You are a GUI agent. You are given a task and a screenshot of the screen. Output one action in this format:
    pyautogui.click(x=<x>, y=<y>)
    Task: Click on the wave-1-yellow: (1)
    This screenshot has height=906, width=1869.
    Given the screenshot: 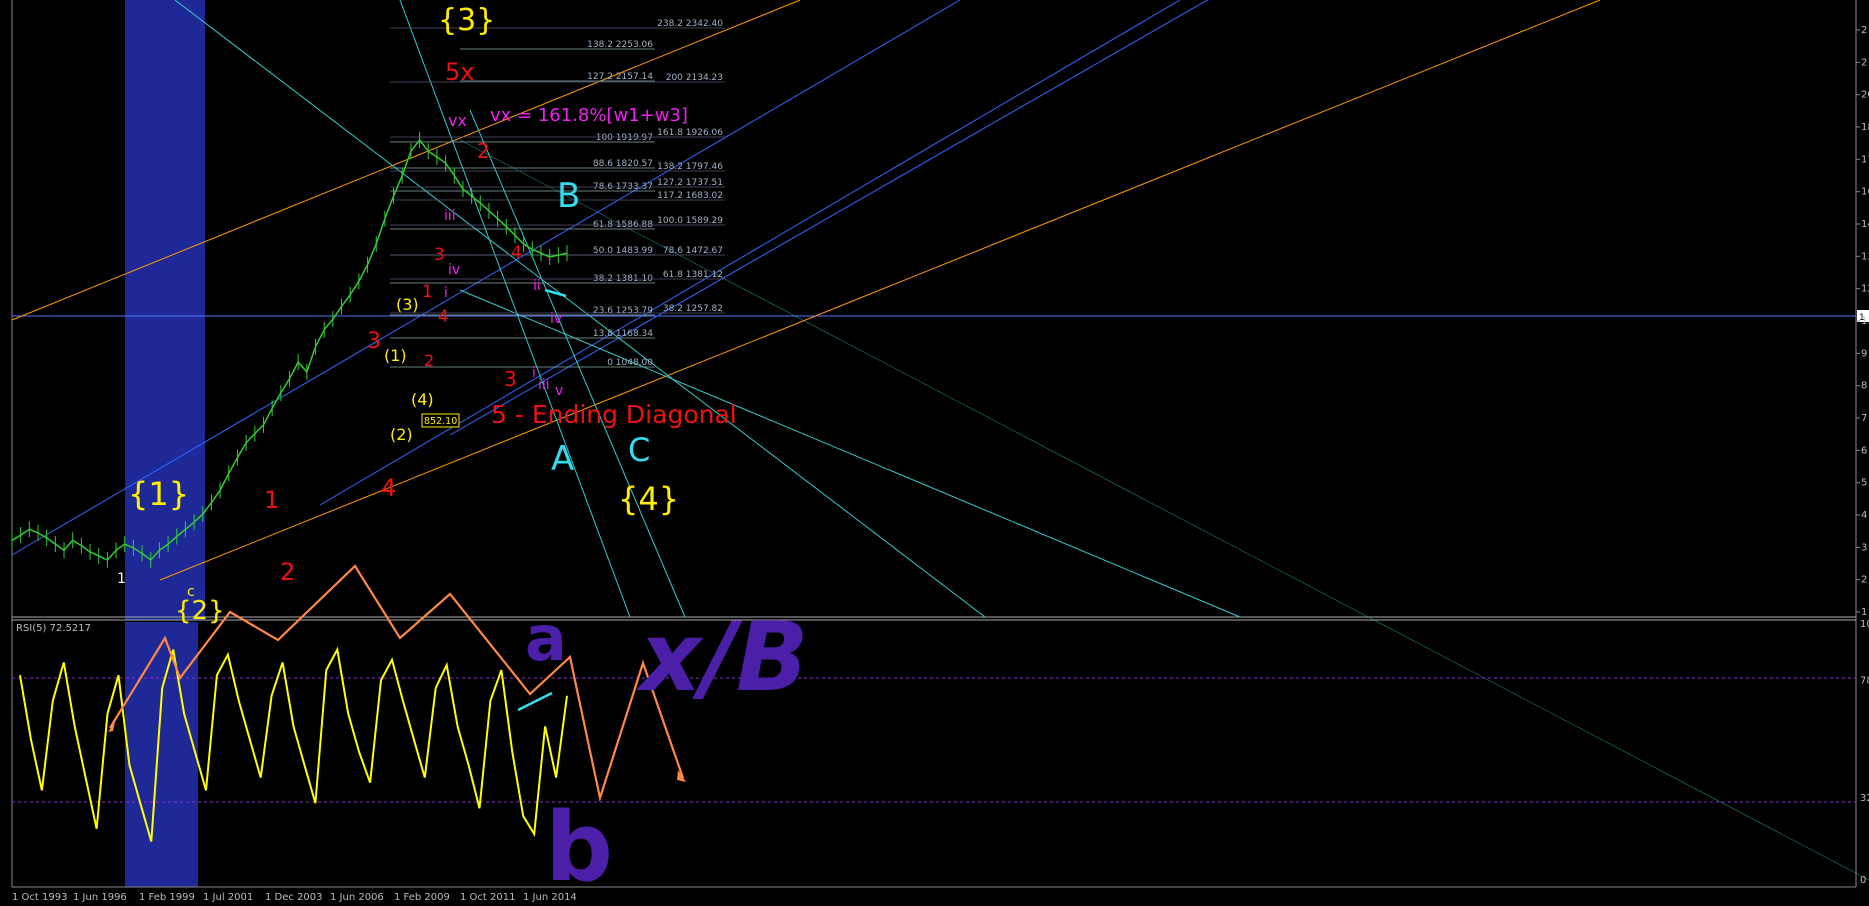 What is the action you would take?
    pyautogui.click(x=395, y=355)
    